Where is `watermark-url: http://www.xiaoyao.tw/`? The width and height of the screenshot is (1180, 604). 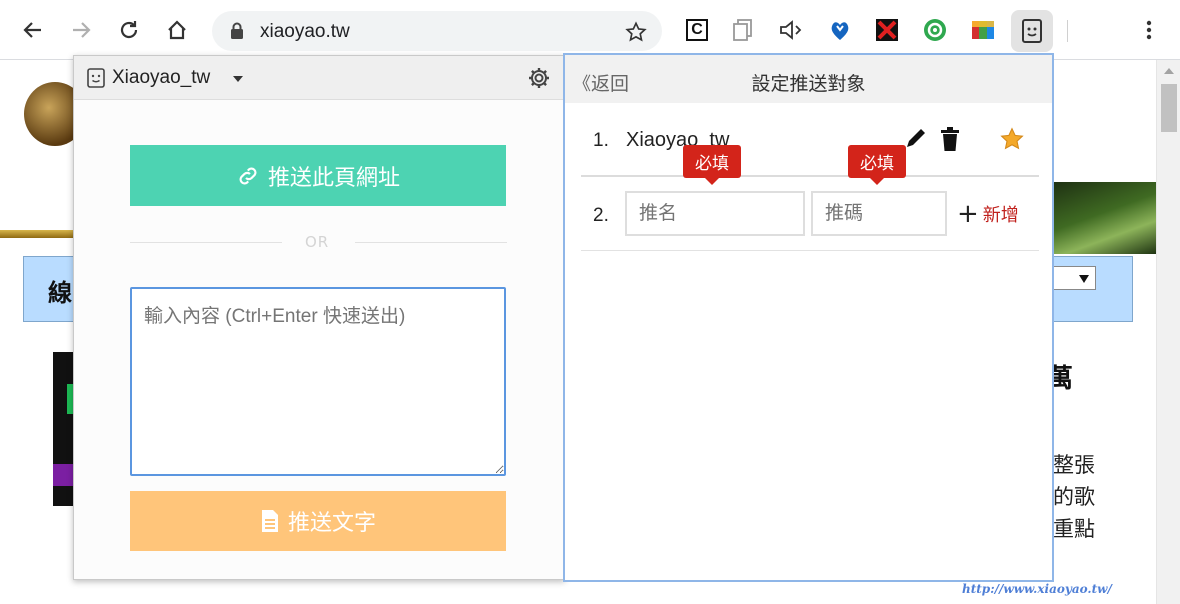
watermark-url: http://www.xiaoyao.tw/ is located at coordinates (1037, 589).